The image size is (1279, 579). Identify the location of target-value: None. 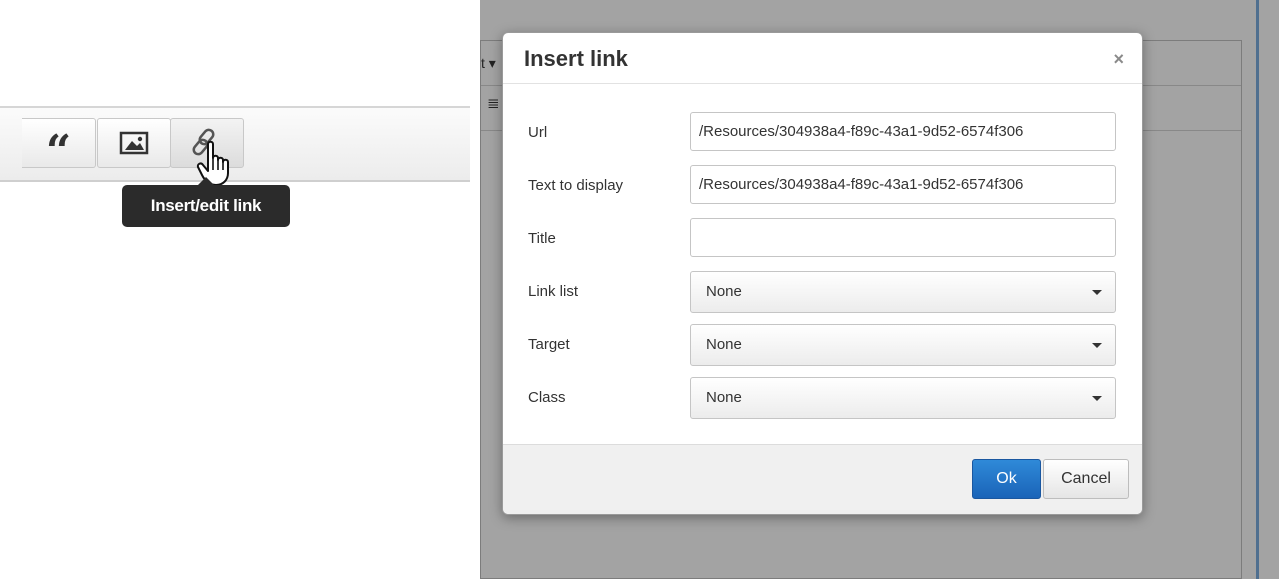
(724, 344).